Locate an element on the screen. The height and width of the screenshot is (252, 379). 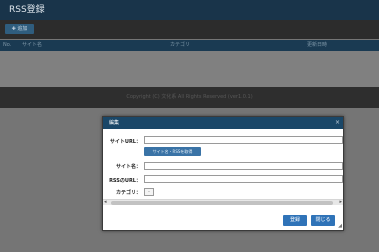
column-header-no: No. is located at coordinates (7, 45).